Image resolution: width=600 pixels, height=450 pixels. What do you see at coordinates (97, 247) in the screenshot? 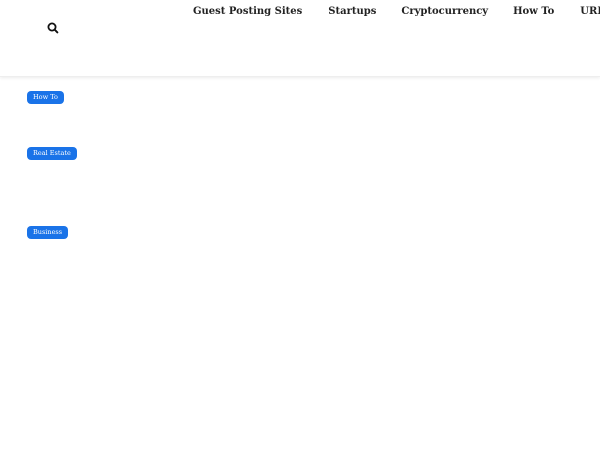
I see `list-item: Business` at bounding box center [97, 247].